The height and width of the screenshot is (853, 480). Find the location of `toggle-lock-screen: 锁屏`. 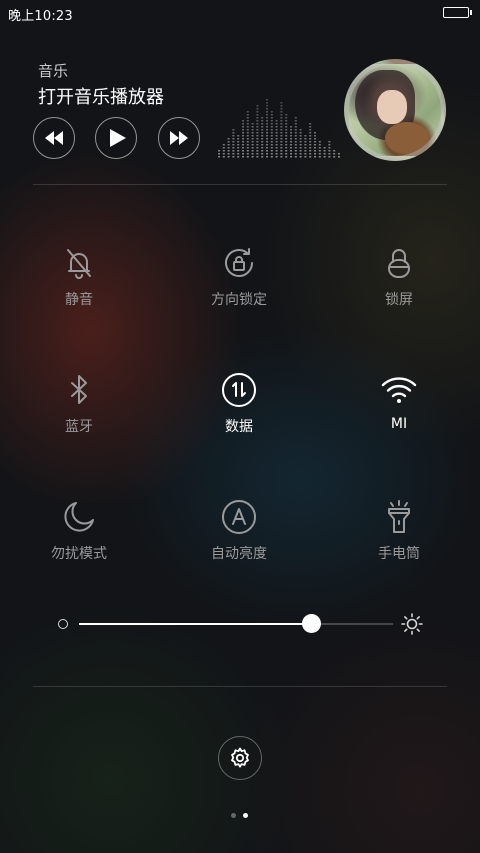

toggle-lock-screen: 锁屏 is located at coordinates (399, 277).